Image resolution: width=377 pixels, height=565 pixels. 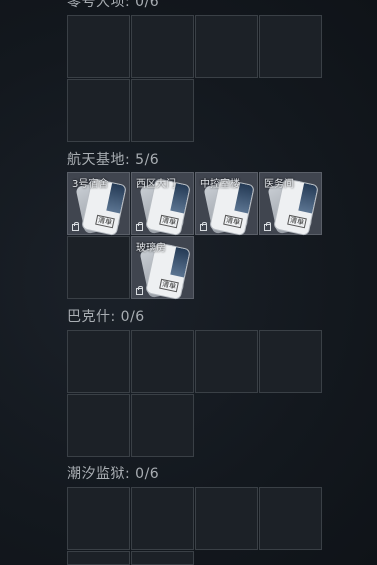 I want to click on key-slot-filled: 清单 玻璃房, so click(x=162, y=268).